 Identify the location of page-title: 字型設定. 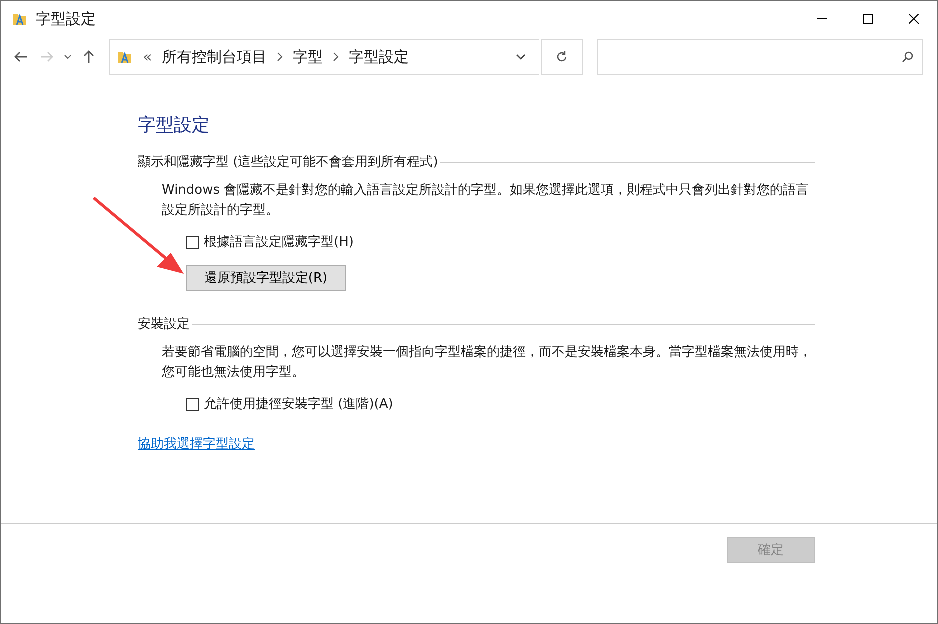
(174, 125).